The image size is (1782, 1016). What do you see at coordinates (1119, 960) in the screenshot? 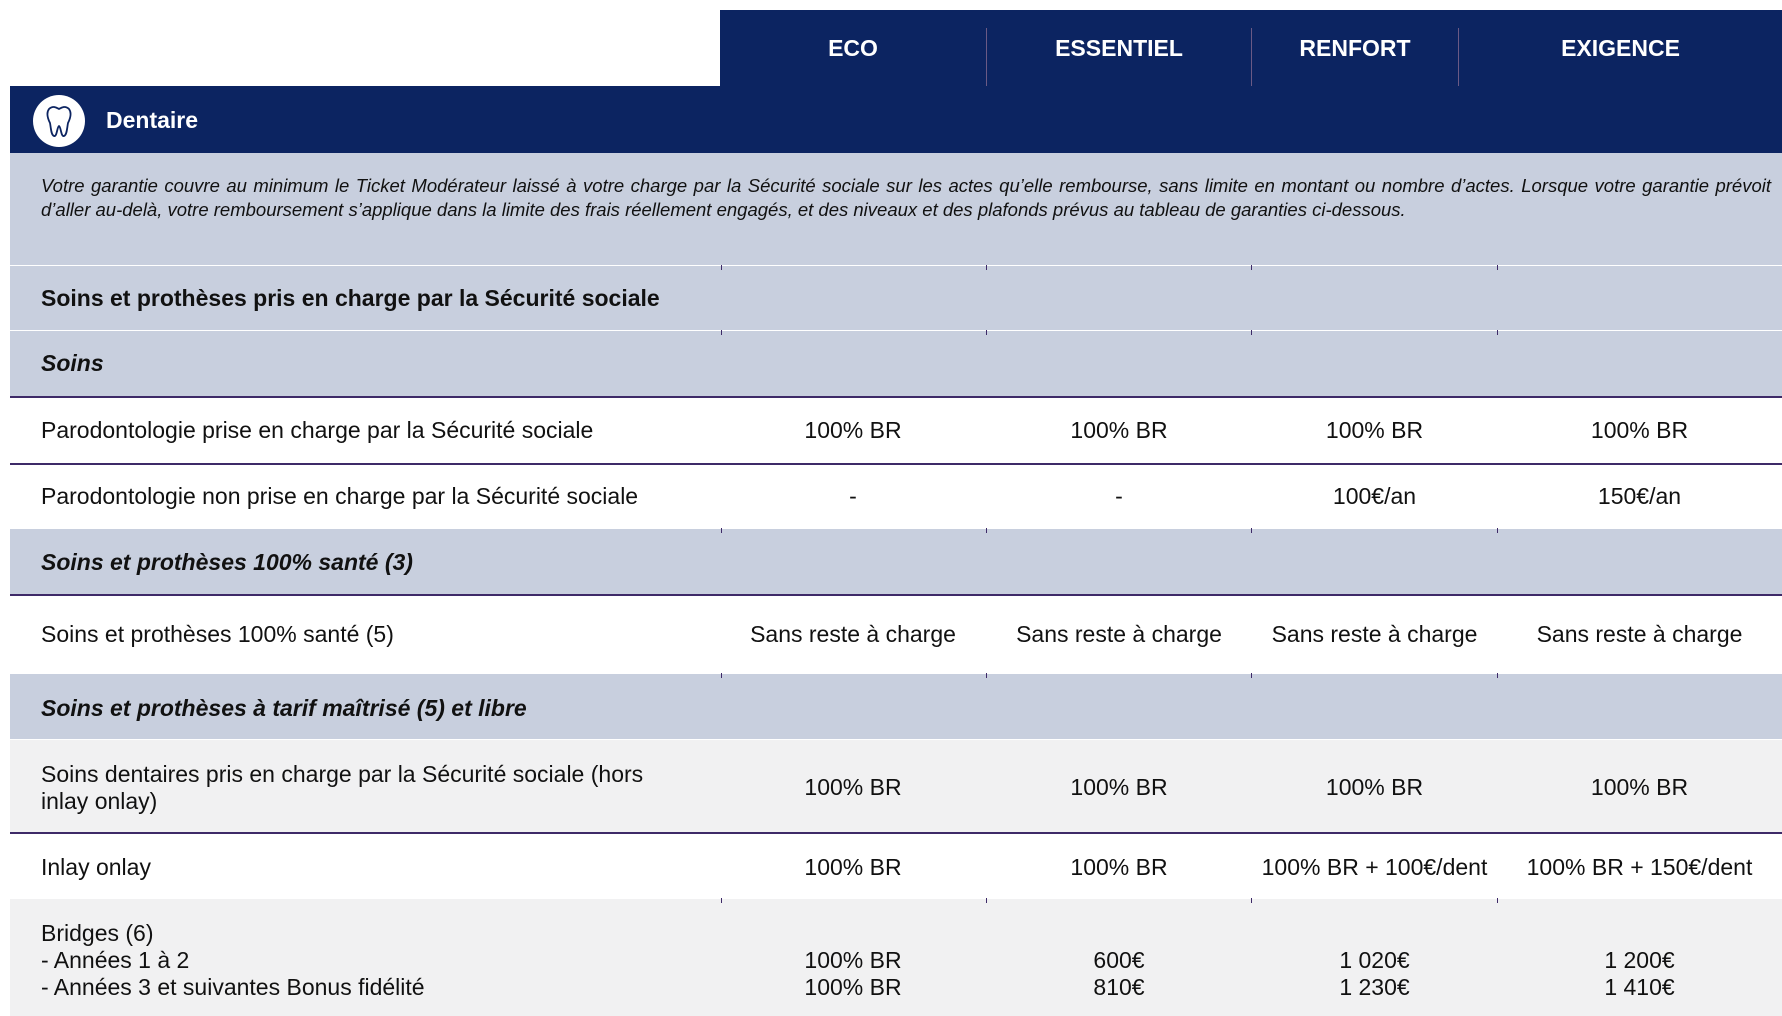
I see `cell-essentiel-year1: 600€` at bounding box center [1119, 960].